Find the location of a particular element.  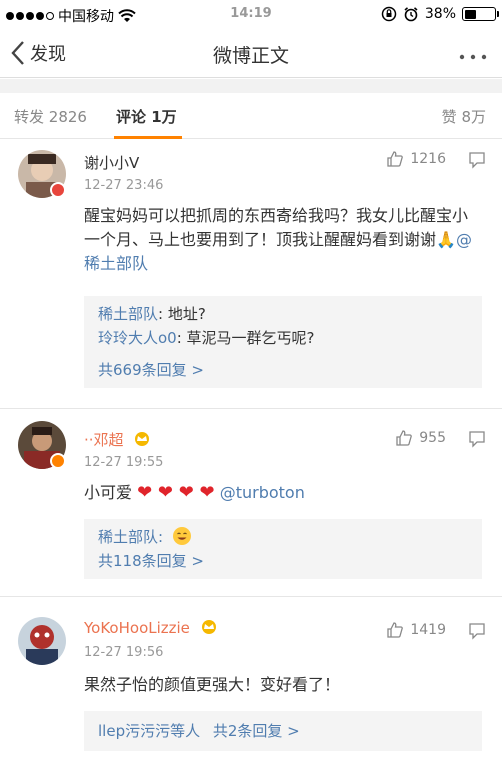

comment-username-text: YoKoHooLizzie is located at coordinates (137, 628).